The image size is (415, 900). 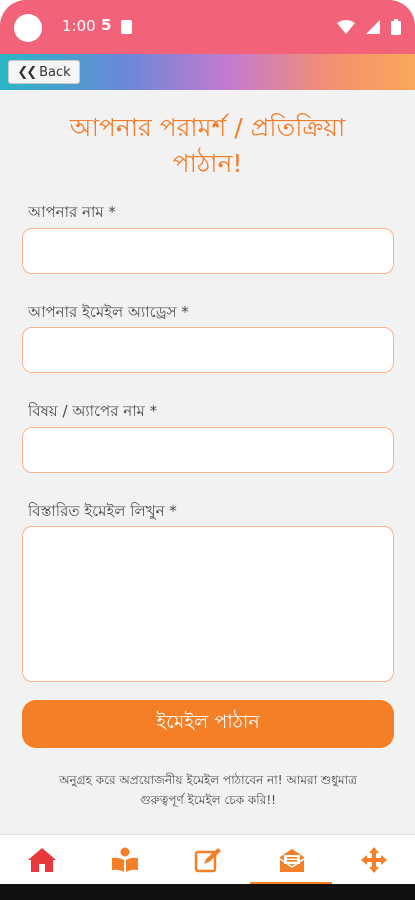 I want to click on tab-reader, so click(x=124, y=860).